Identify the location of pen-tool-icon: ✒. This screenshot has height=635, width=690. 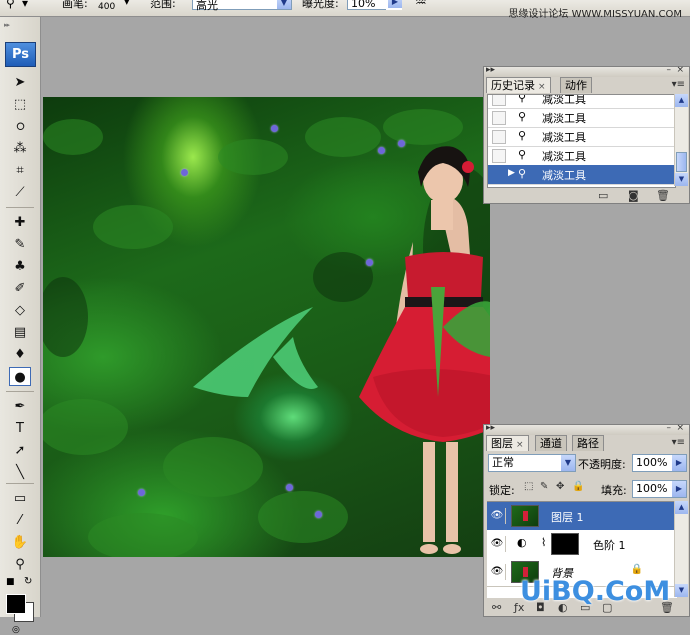
(20, 406).